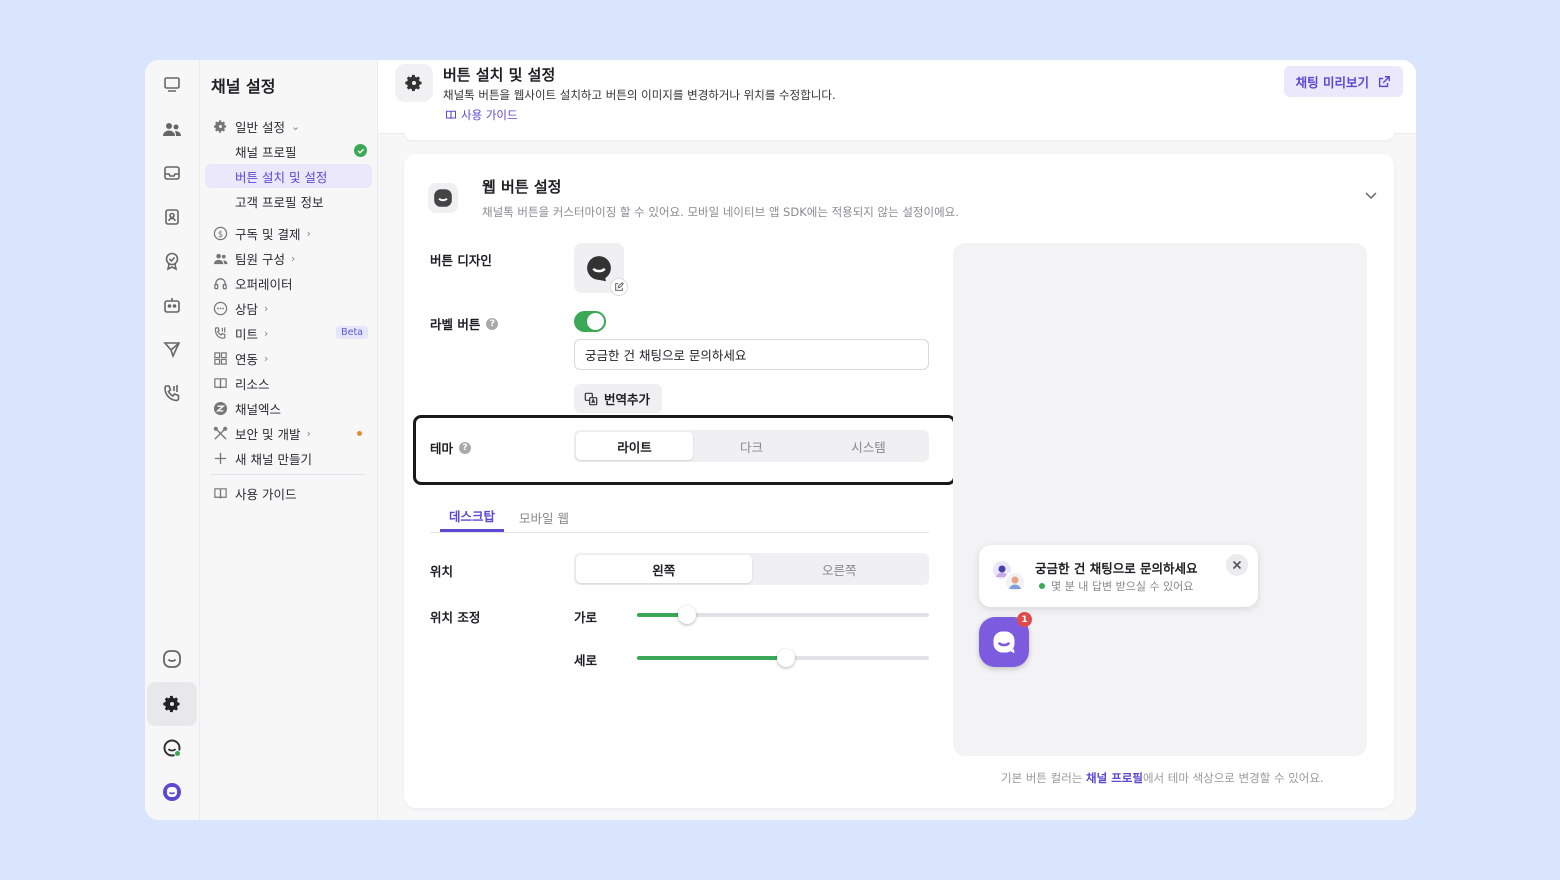 This screenshot has width=1560, height=880. What do you see at coordinates (172, 748) in the screenshot?
I see `status-avatar-icon` at bounding box center [172, 748].